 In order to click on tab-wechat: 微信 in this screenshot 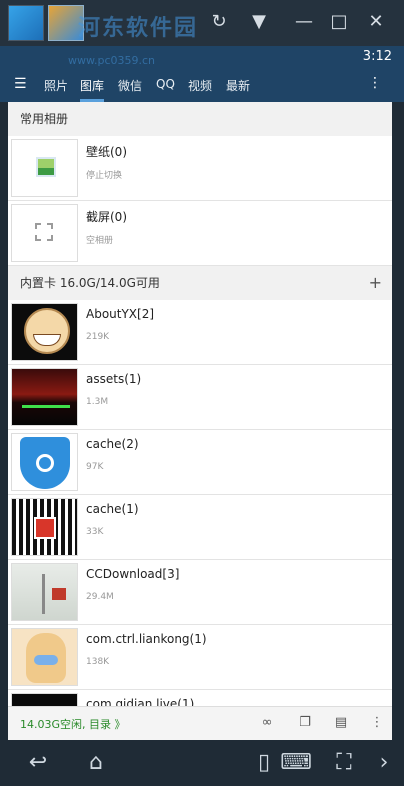, I will do `click(130, 89)`.